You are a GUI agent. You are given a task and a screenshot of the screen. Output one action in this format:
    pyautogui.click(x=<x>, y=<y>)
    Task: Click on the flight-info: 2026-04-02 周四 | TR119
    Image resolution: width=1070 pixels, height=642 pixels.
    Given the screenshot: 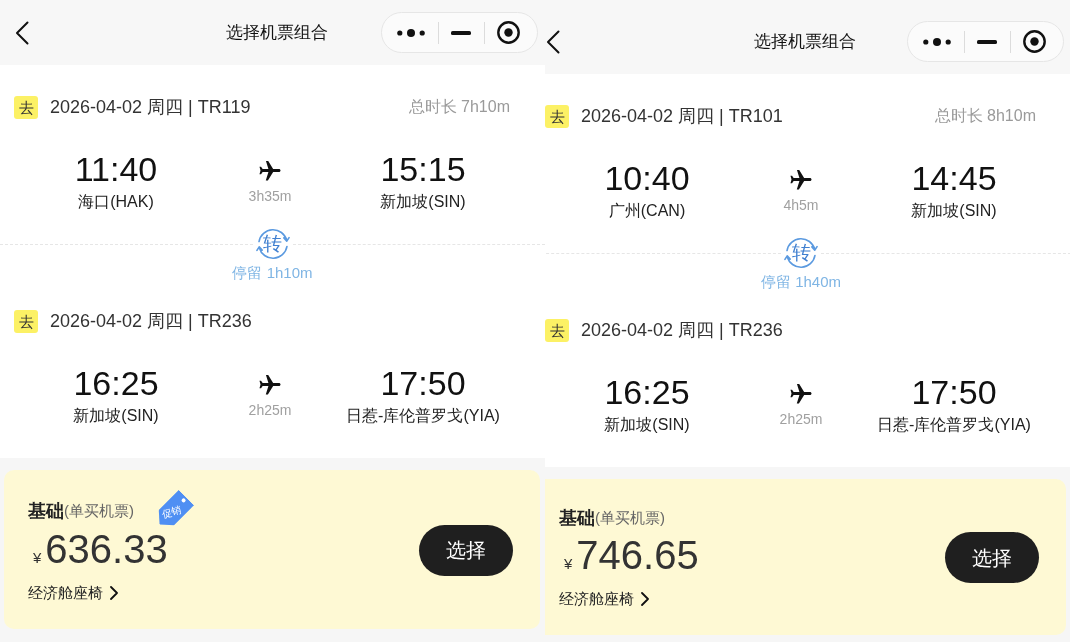 What is the action you would take?
    pyautogui.click(x=150, y=107)
    